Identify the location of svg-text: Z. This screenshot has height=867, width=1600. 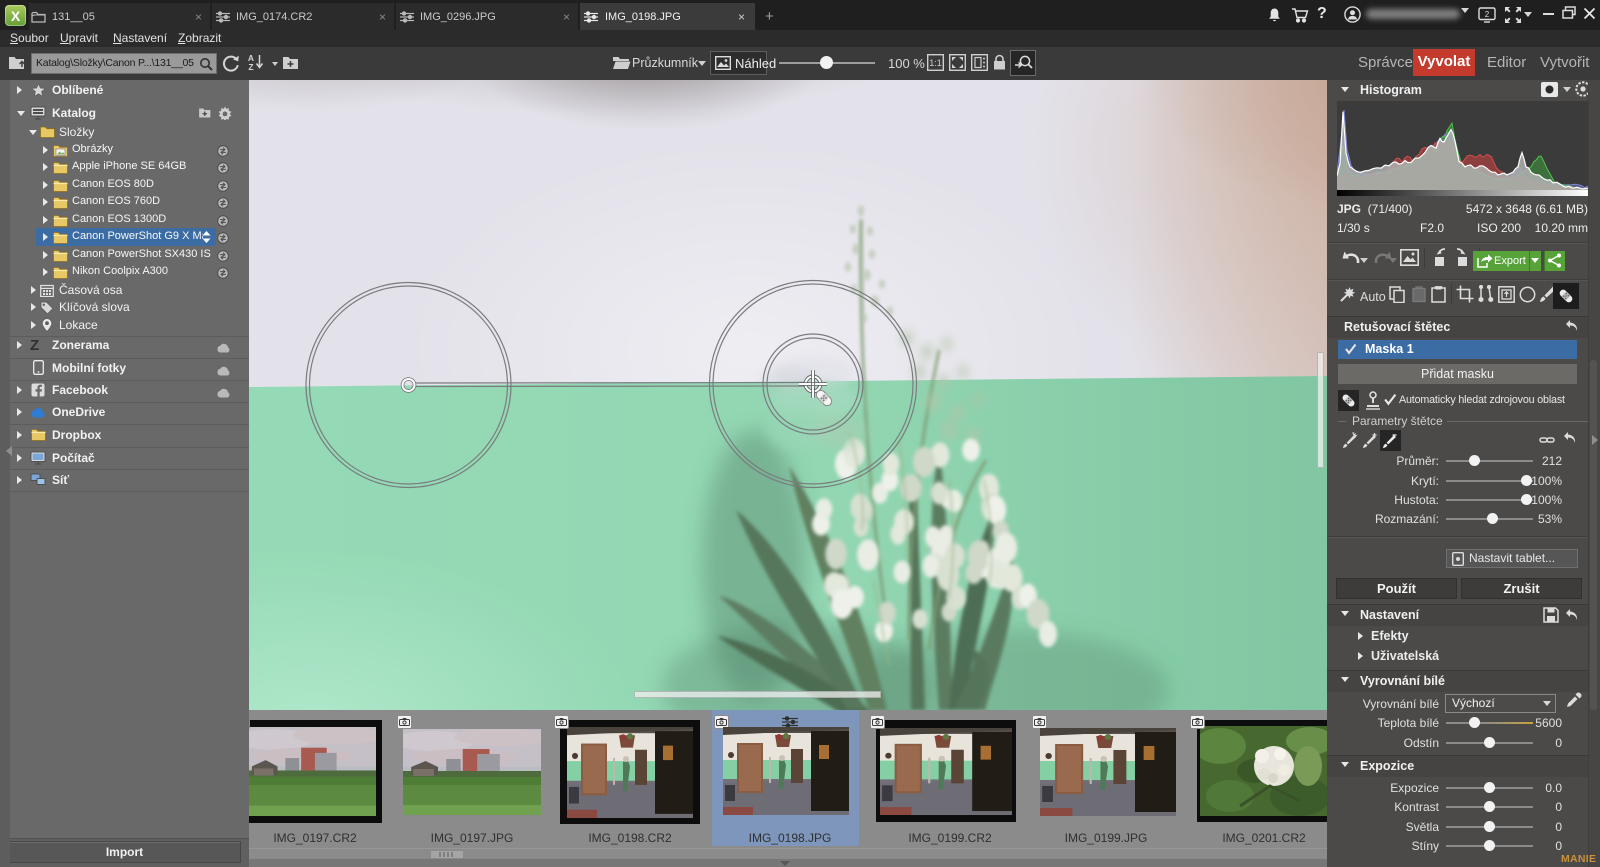
(250, 67).